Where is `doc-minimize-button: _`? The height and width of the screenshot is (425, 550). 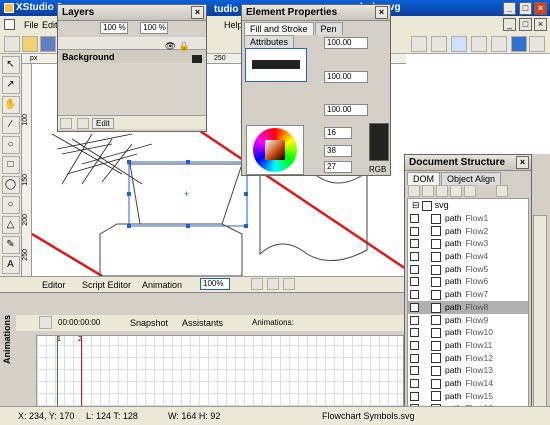
doc-minimize-button: _ is located at coordinates (509, 24).